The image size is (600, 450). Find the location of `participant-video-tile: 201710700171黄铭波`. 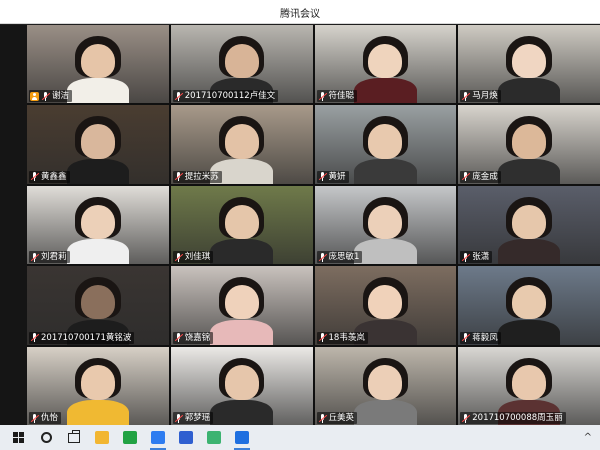

participant-video-tile: 201710700171黄铭波 is located at coordinates (98, 305).